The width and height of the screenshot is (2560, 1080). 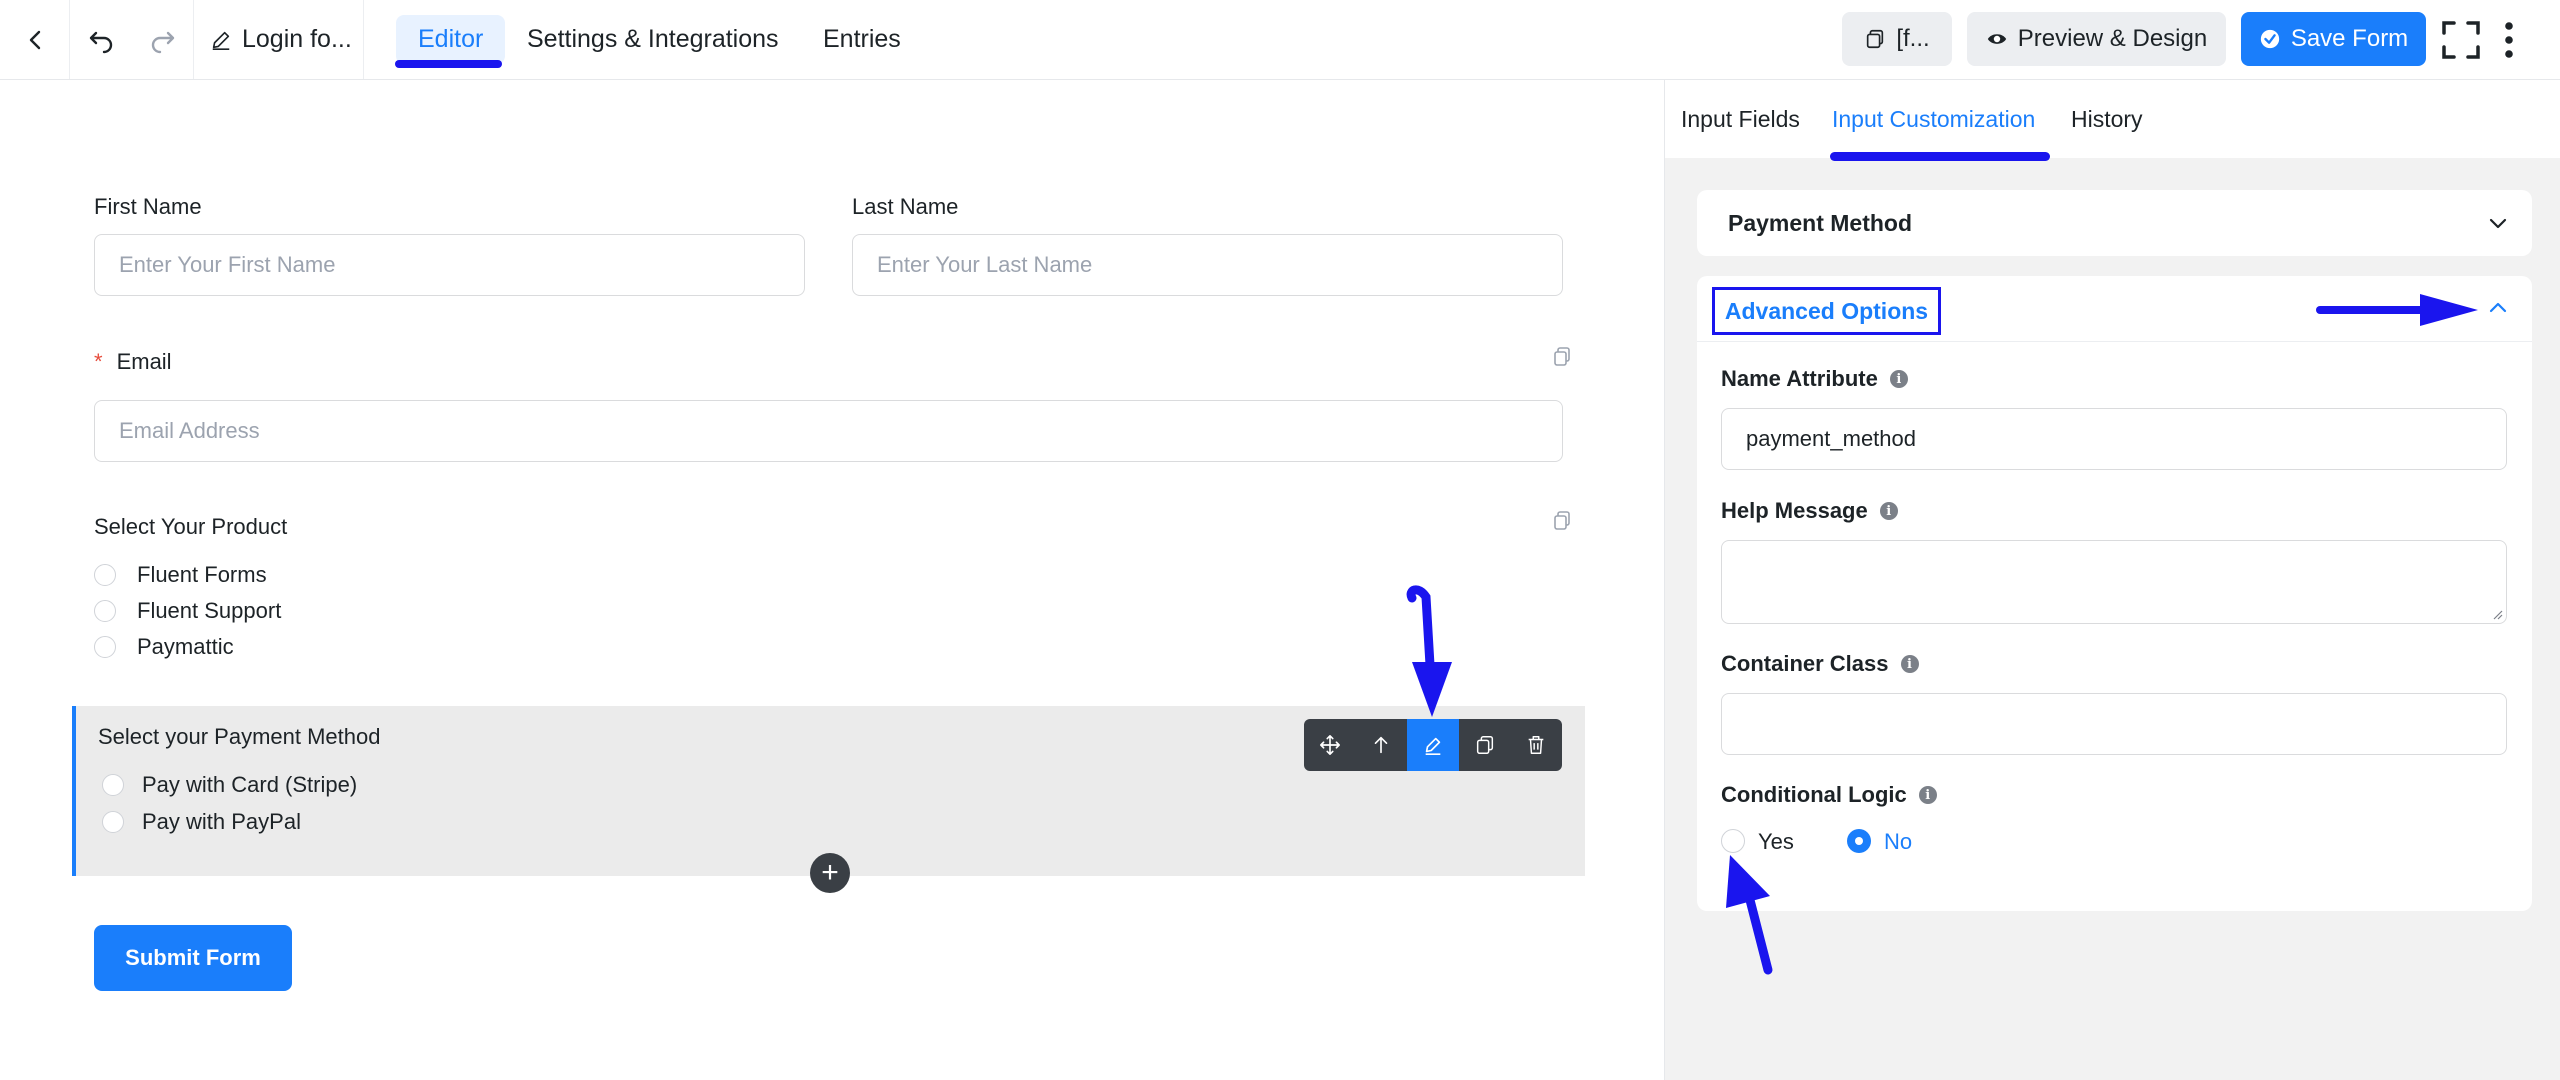 I want to click on payment-option-label: Pay with PayPal, so click(x=221, y=821).